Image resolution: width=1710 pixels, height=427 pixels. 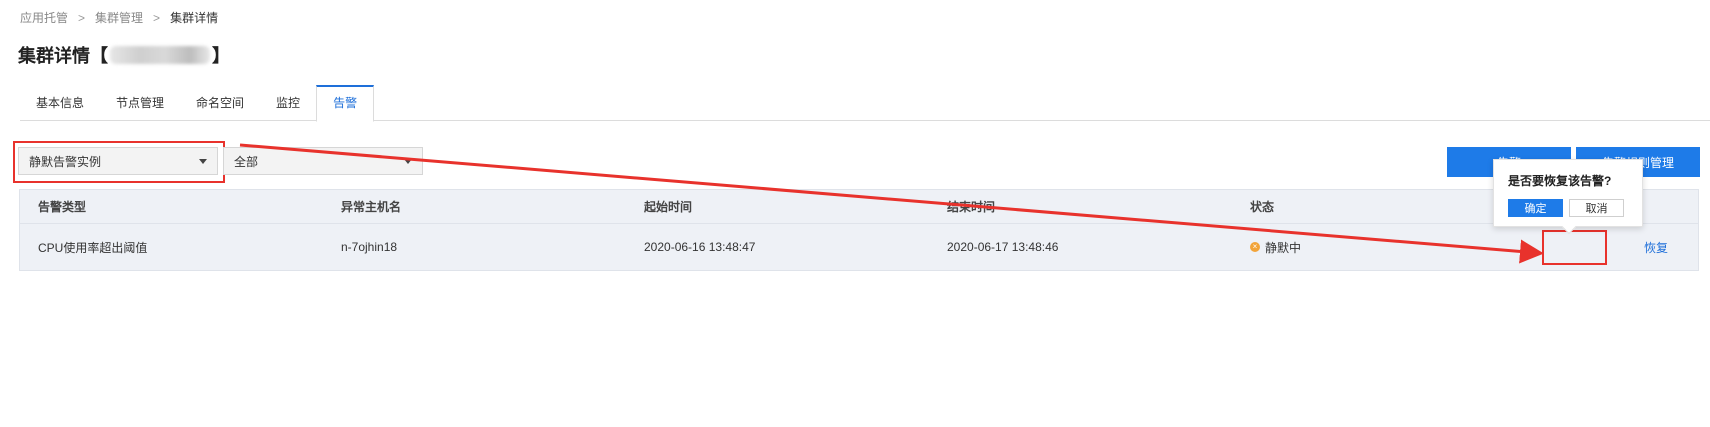 What do you see at coordinates (859, 207) in the screenshot?
I see `table-header: 告警类型 异常主机名 起始时间 结束时间 状态` at bounding box center [859, 207].